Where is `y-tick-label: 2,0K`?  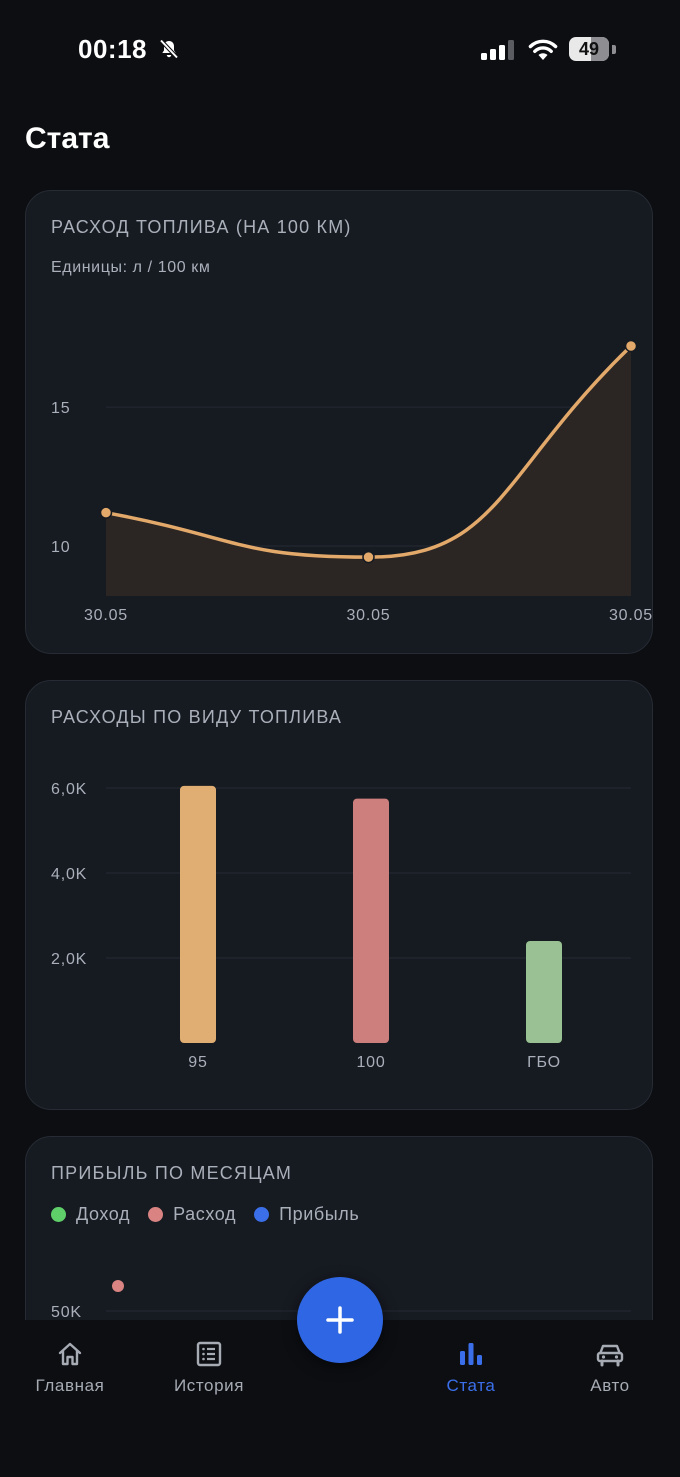 y-tick-label: 2,0K is located at coordinates (69, 959).